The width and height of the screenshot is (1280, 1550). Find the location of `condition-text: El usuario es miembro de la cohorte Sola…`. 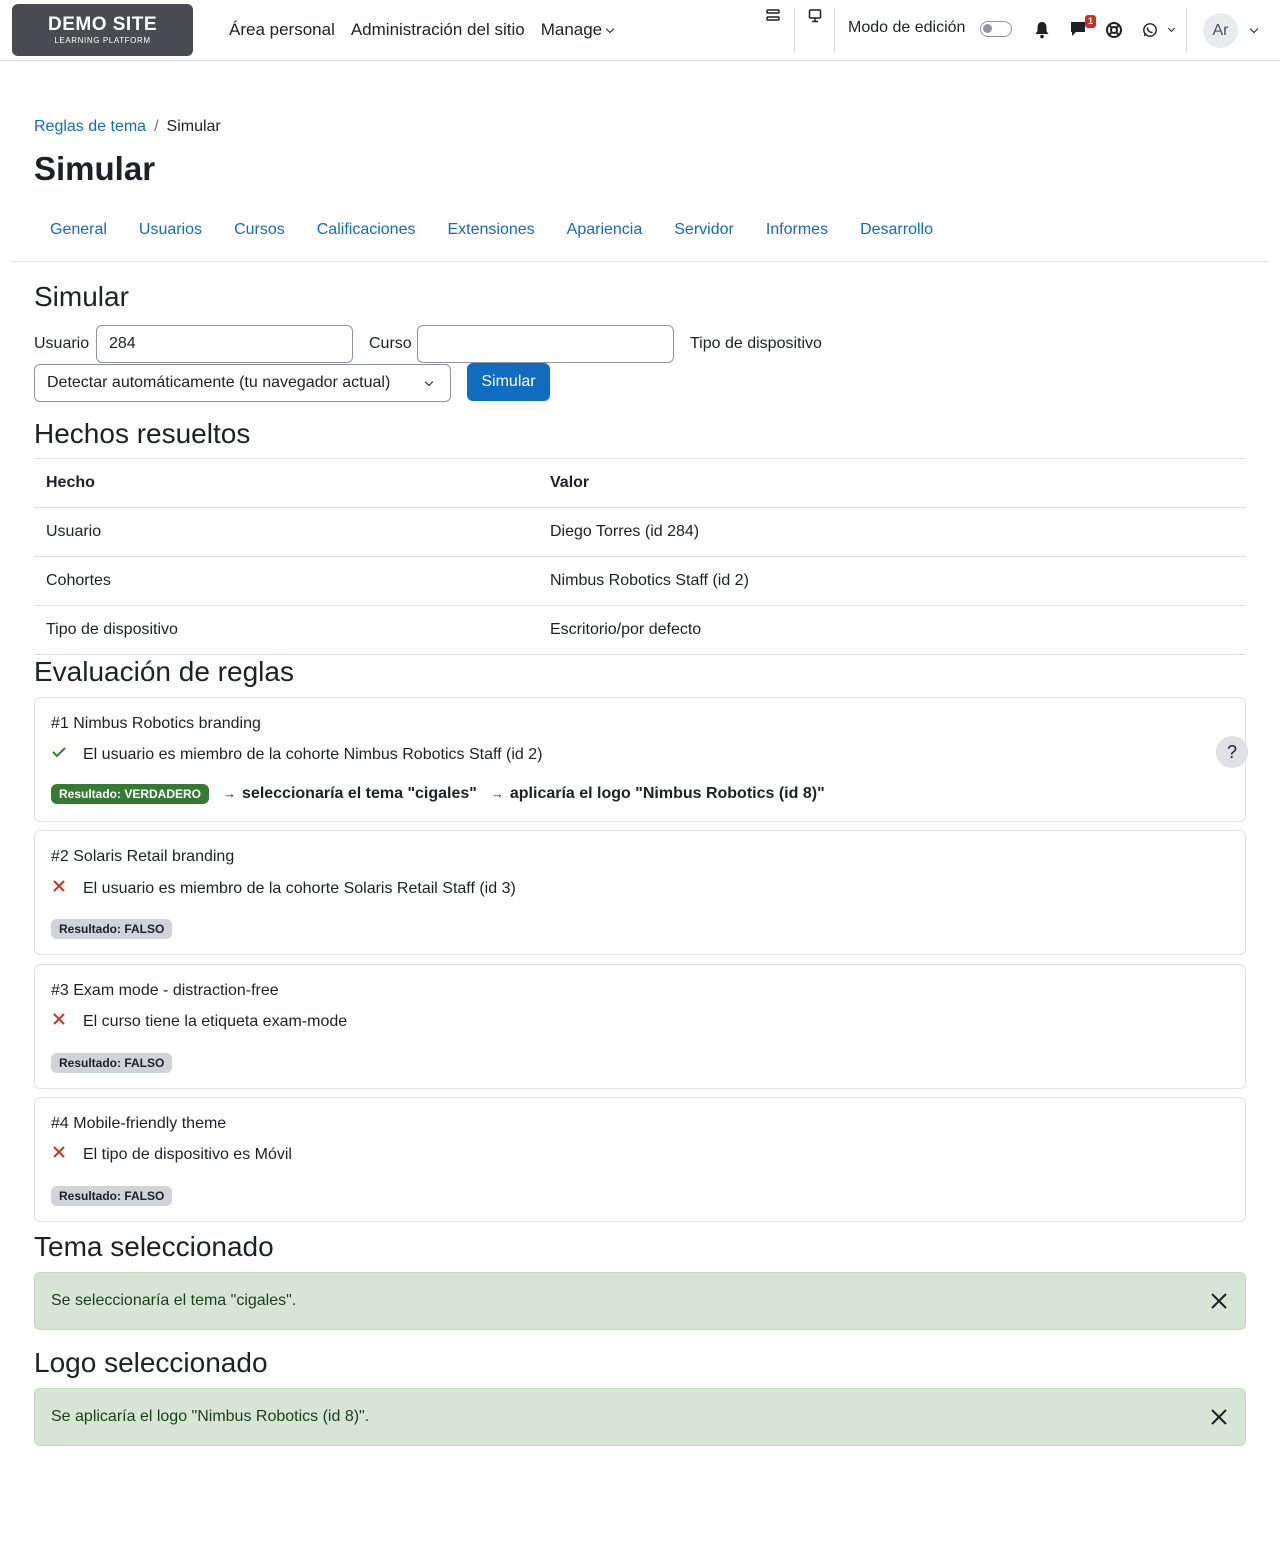

condition-text: El usuario es miembro de la cohorte Sola… is located at coordinates (299, 888).